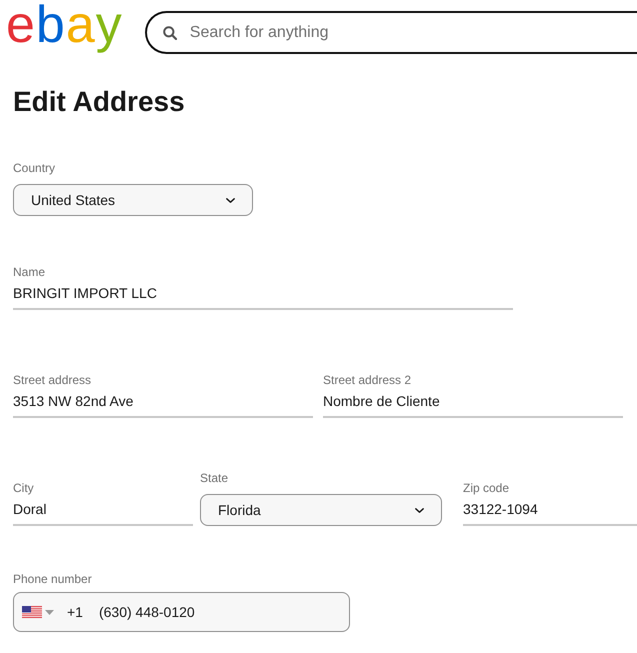  Describe the element at coordinates (163, 404) in the screenshot. I see `text-input: 3513 NW 82nd Ave` at that location.